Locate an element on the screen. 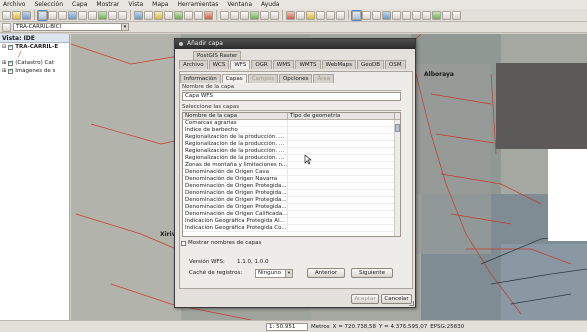 The width and height of the screenshot is (587, 332). table-row: Denominación de Origen Cava is located at coordinates (291, 172).